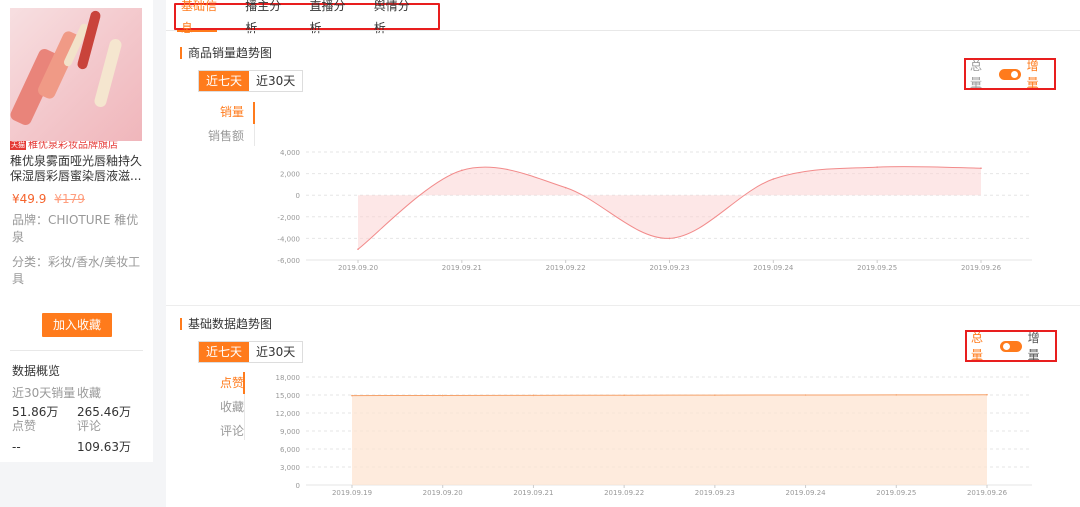  What do you see at coordinates (77, 325) in the screenshot?
I see `add-favorite-button: 加入收藏` at bounding box center [77, 325].